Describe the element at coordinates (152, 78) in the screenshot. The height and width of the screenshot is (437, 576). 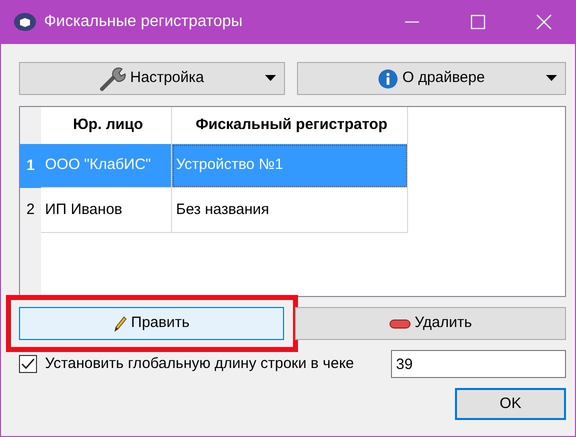
I see `dropdown-button: Настройка` at that location.